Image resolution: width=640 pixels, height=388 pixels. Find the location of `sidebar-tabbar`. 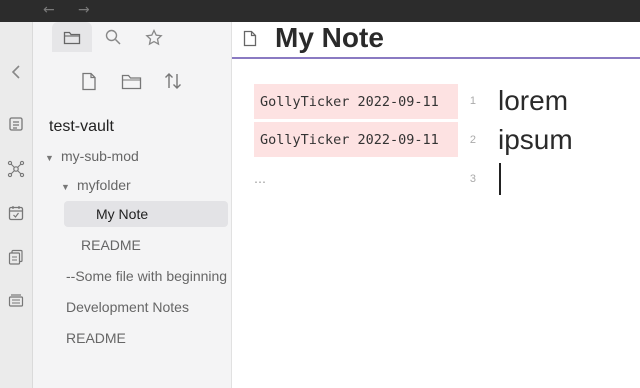

sidebar-tabbar is located at coordinates (132, 38).